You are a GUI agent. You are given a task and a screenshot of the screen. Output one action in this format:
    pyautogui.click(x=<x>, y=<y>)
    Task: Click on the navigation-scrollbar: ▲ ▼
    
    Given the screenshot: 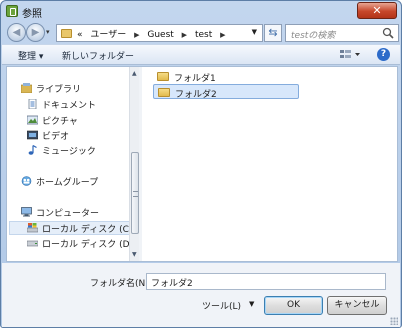 What is the action you would take?
    pyautogui.click(x=134, y=164)
    